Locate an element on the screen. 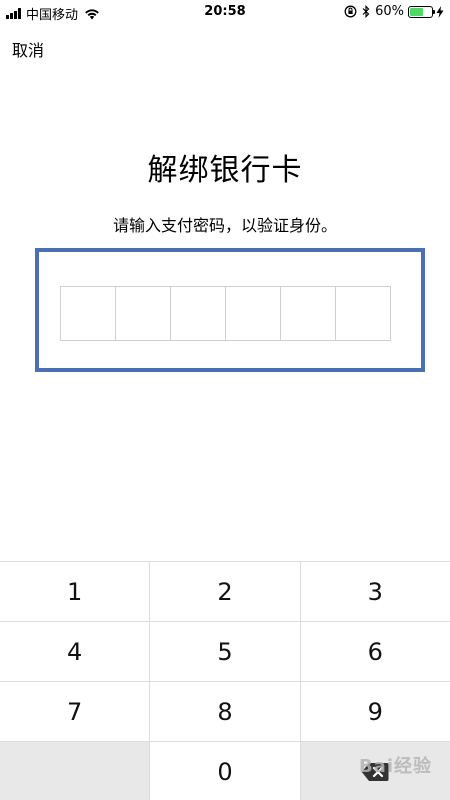 Image resolution: width=450 pixels, height=800 pixels. page-title: 解绑银行卡 is located at coordinates (225, 170).